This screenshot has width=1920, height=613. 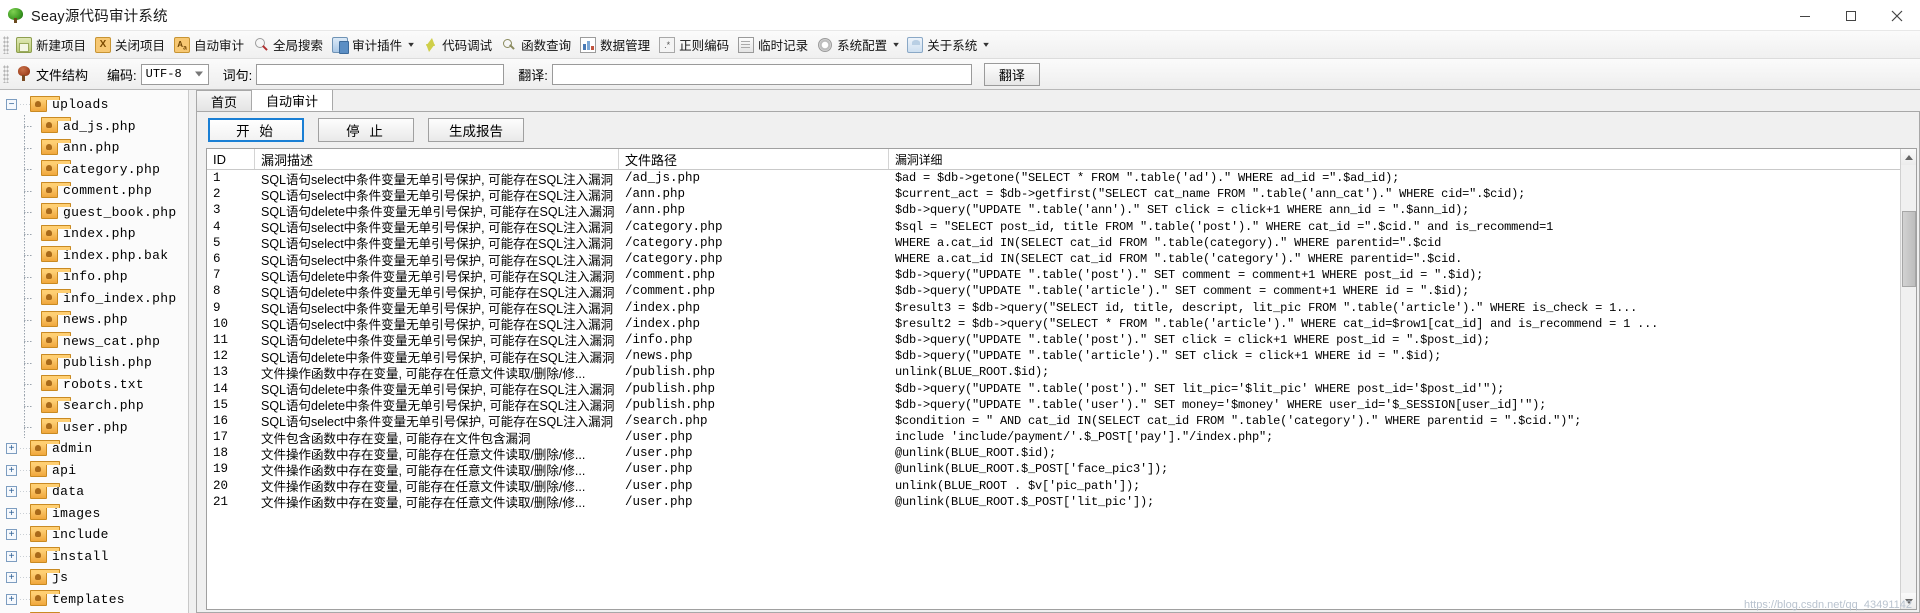 What do you see at coordinates (94, 405) in the screenshot?
I see `tree-node-file: search.php` at bounding box center [94, 405].